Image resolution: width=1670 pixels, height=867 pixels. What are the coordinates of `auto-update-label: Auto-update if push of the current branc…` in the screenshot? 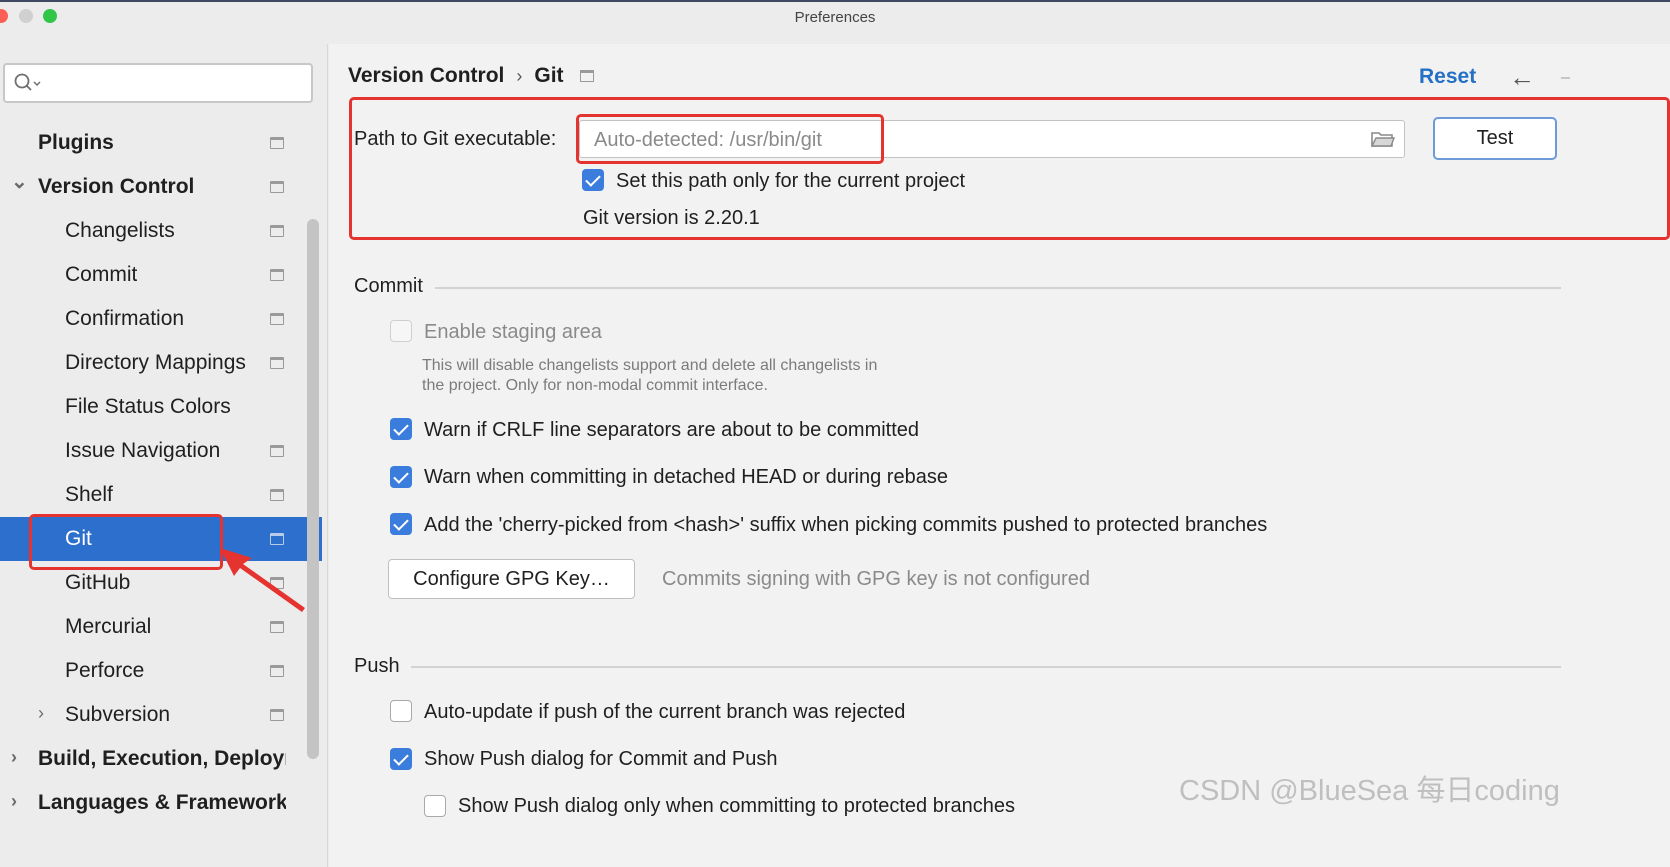 It's located at (665, 712).